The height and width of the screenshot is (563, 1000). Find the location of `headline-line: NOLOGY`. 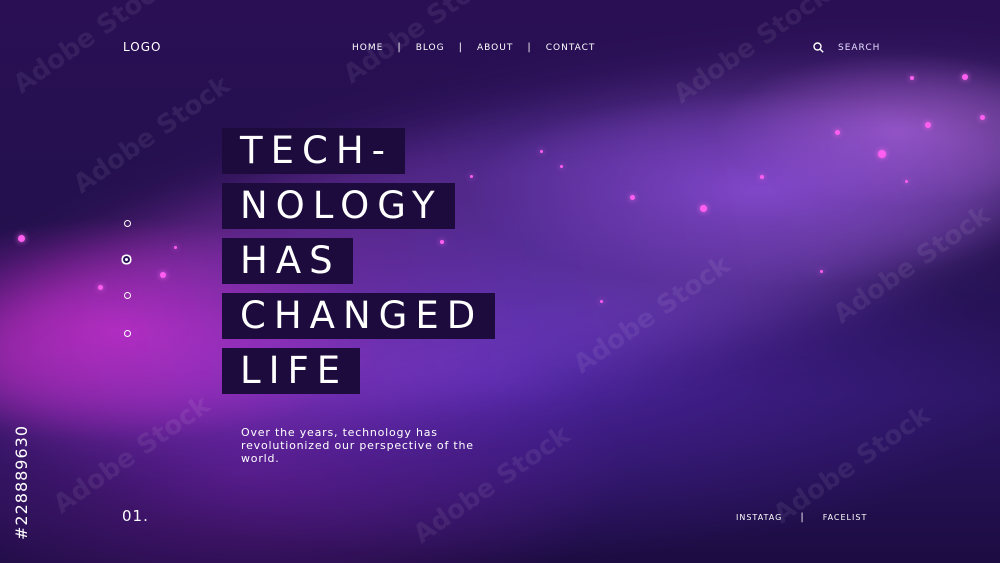

headline-line: NOLOGY is located at coordinates (338, 206).